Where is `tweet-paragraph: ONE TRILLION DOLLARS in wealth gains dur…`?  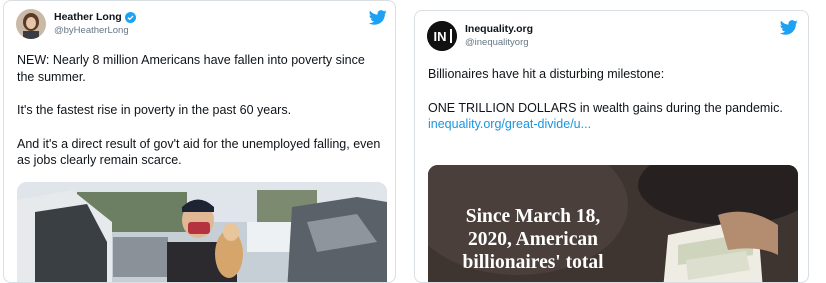
tweet-paragraph: ONE TRILLION DOLLARS in wealth gains dur… is located at coordinates (605, 107).